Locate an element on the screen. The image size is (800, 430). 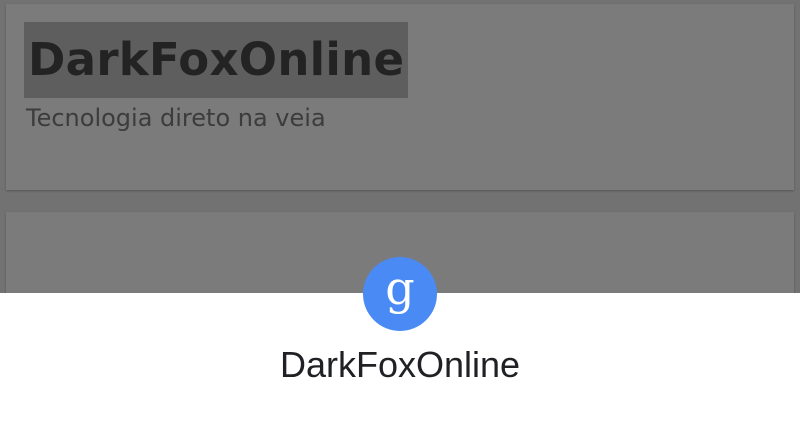
site-tagline: Tecnologia direto na veia is located at coordinates (176, 118).